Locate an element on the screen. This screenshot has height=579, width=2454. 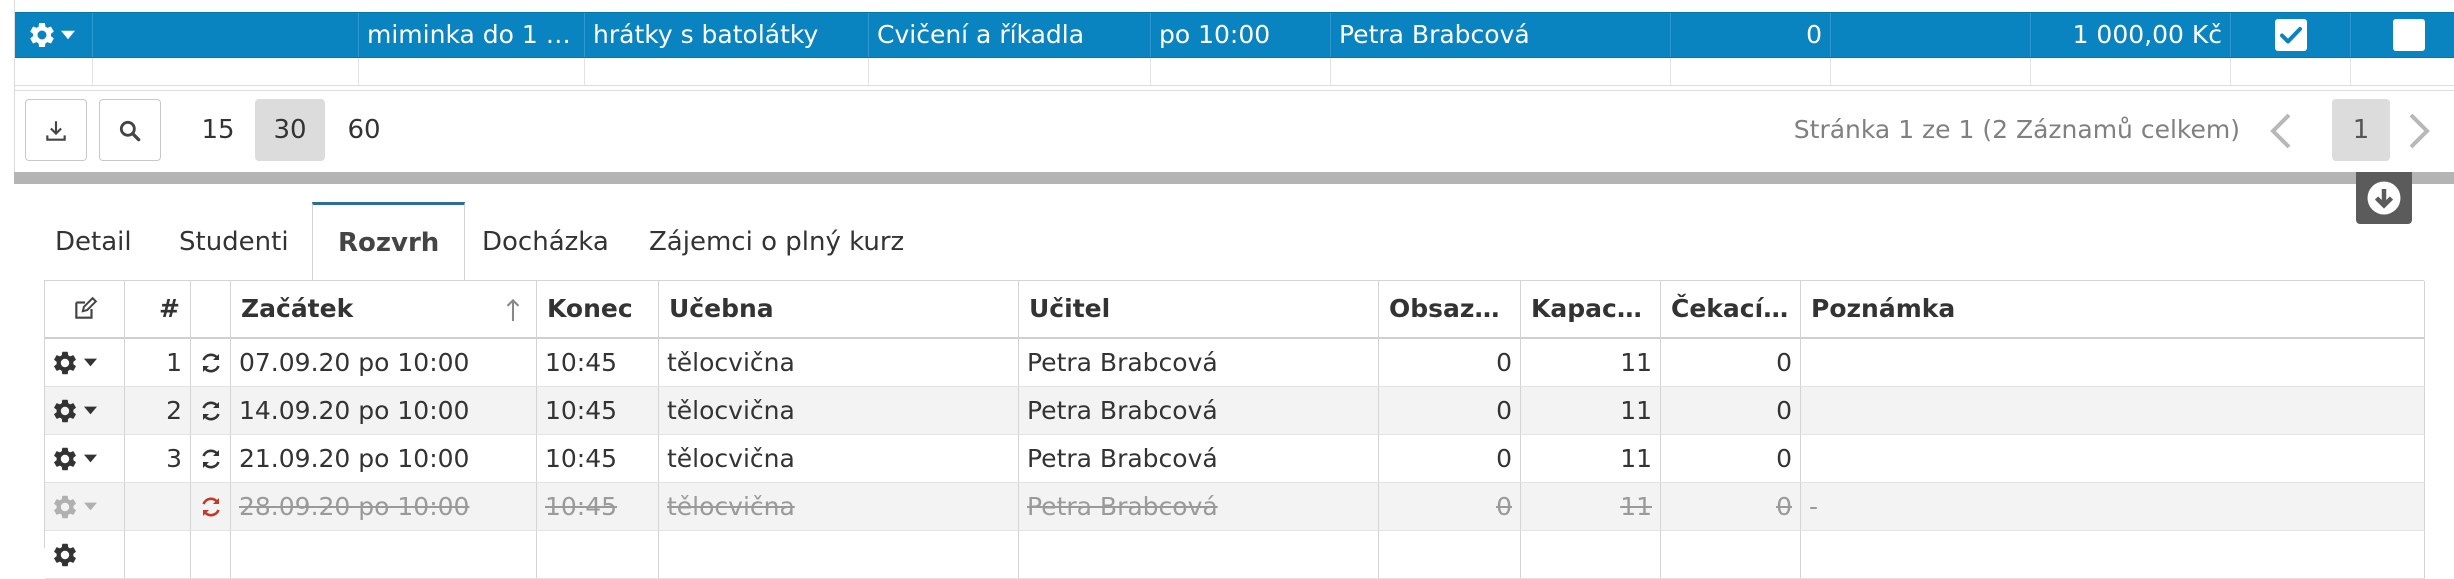
header-teacher: Učitel is located at coordinates (1199, 309).